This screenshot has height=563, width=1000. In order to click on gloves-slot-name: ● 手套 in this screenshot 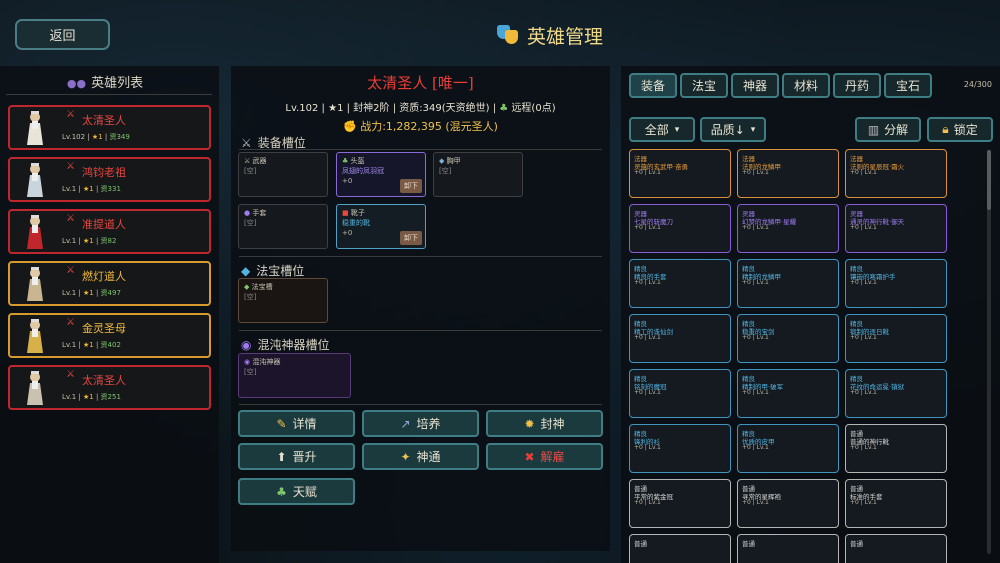, I will do `click(255, 213)`.